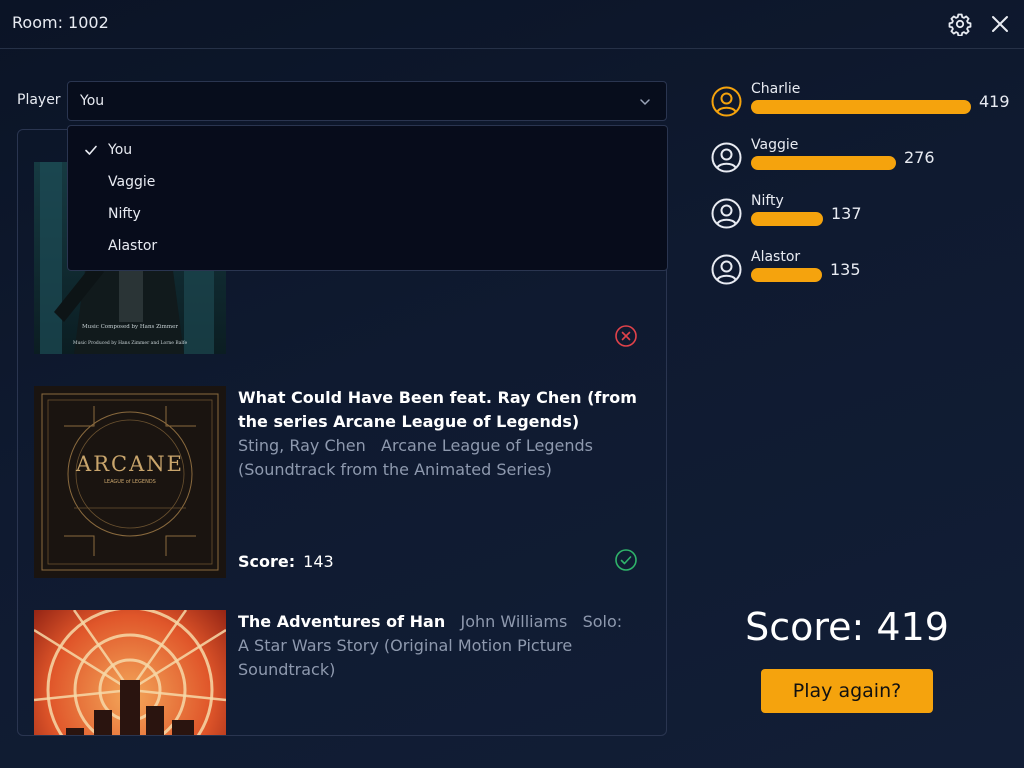 Image resolution: width=1024 pixels, height=768 pixels. What do you see at coordinates (960, 24) in the screenshot?
I see `gear-icon` at bounding box center [960, 24].